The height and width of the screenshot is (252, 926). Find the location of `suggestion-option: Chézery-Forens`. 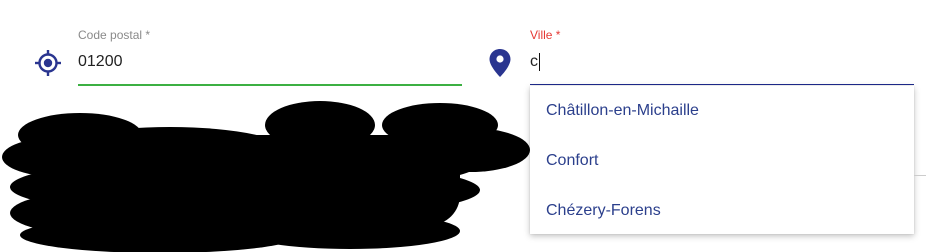

suggestion-option: Chézery-Forens is located at coordinates (722, 211).